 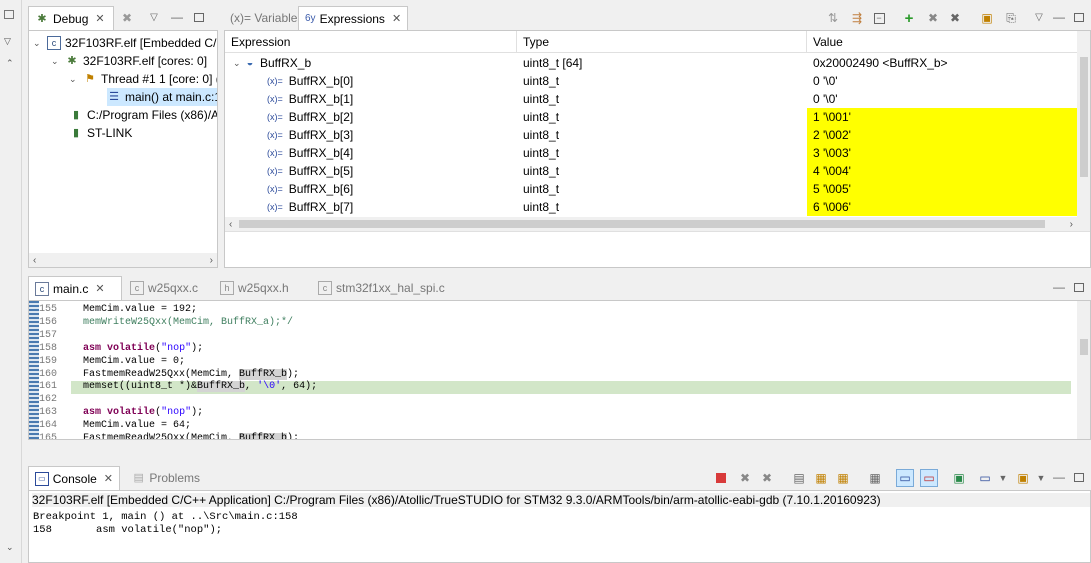 I want to click on column-header-expression: Expression, so click(x=371, y=42).